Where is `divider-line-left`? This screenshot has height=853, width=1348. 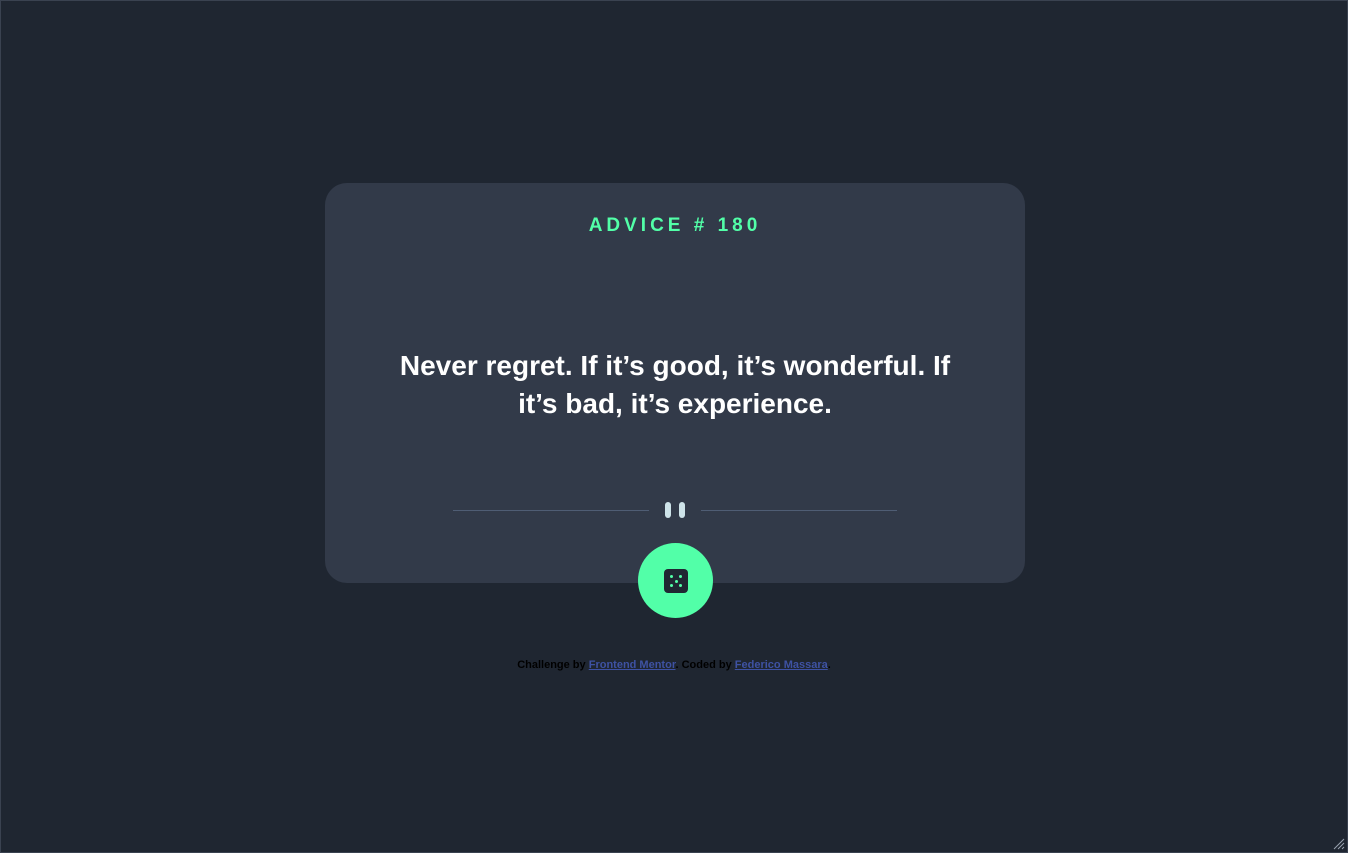 divider-line-left is located at coordinates (551, 510).